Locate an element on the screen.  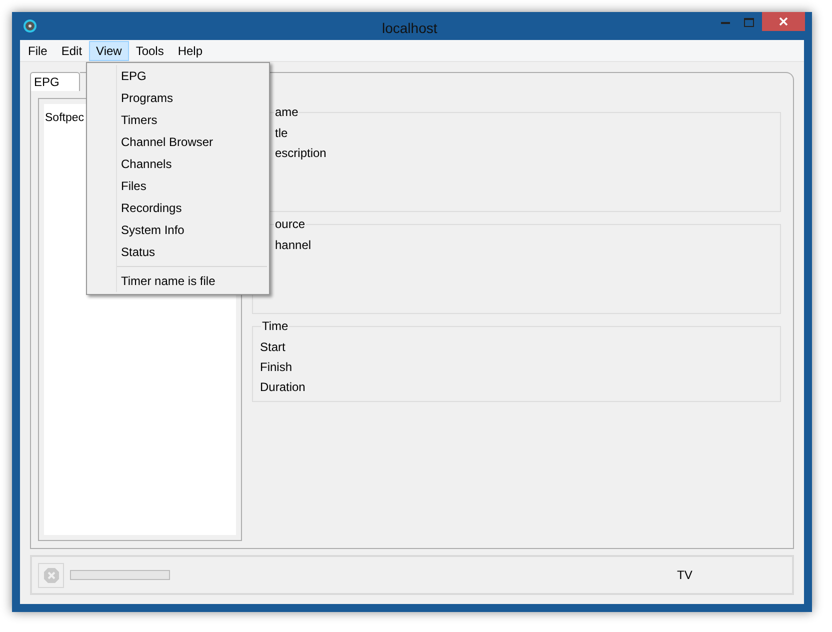
field-label: Start is located at coordinates (273, 347).